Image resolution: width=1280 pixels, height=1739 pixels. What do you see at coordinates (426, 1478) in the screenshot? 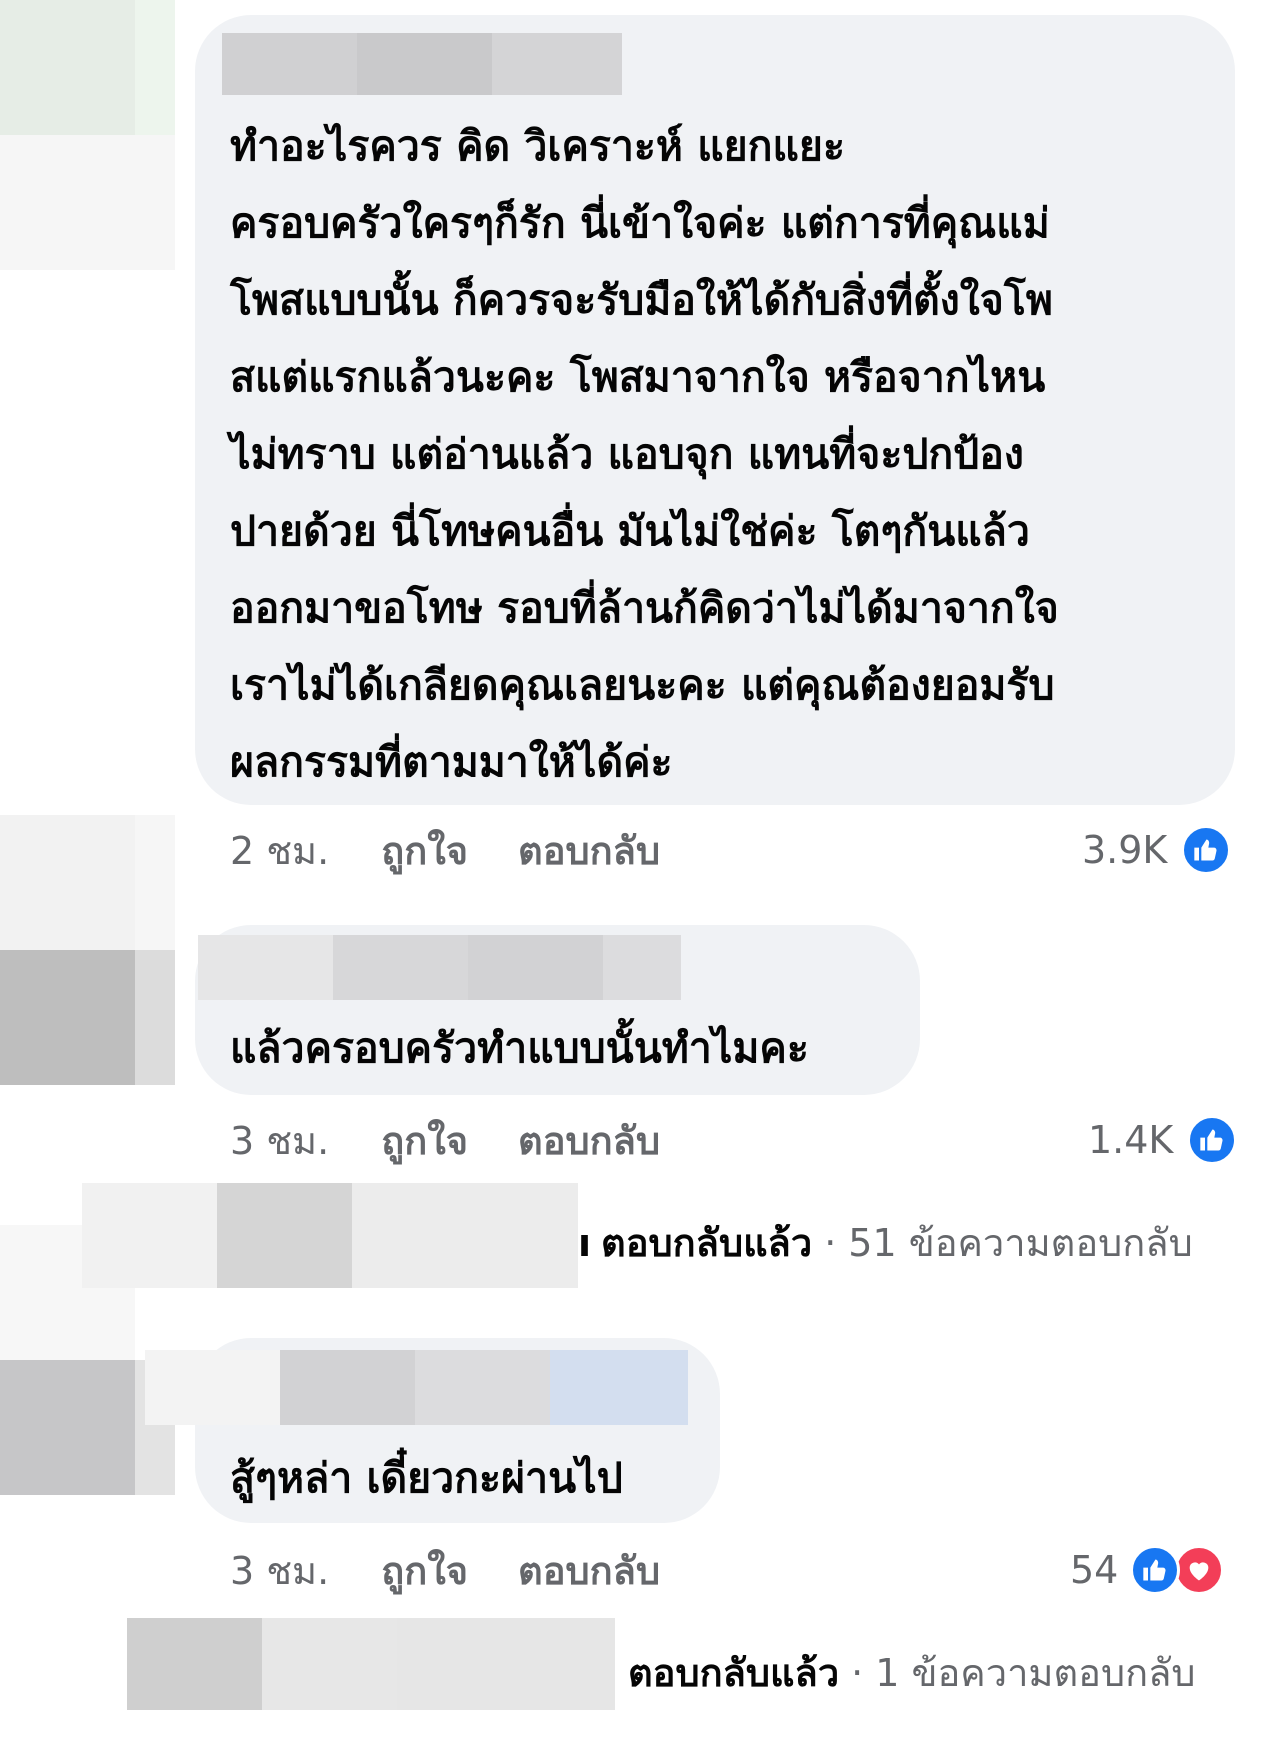
I see `comment-text: สู้ๆหล่า เดี๋ยวกะผ่านไป` at bounding box center [426, 1478].